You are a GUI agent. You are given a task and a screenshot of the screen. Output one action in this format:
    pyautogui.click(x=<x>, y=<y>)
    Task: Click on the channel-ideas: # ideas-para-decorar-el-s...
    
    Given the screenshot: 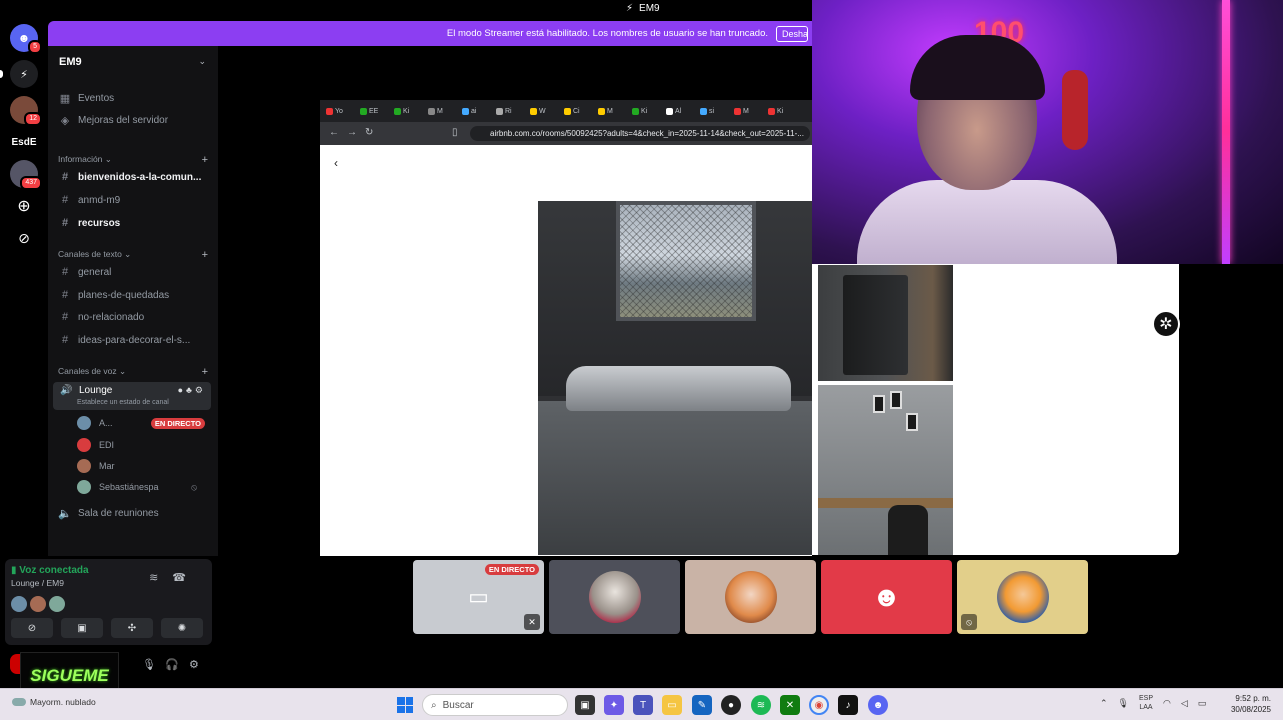 What is the action you would take?
    pyautogui.click(x=135, y=340)
    